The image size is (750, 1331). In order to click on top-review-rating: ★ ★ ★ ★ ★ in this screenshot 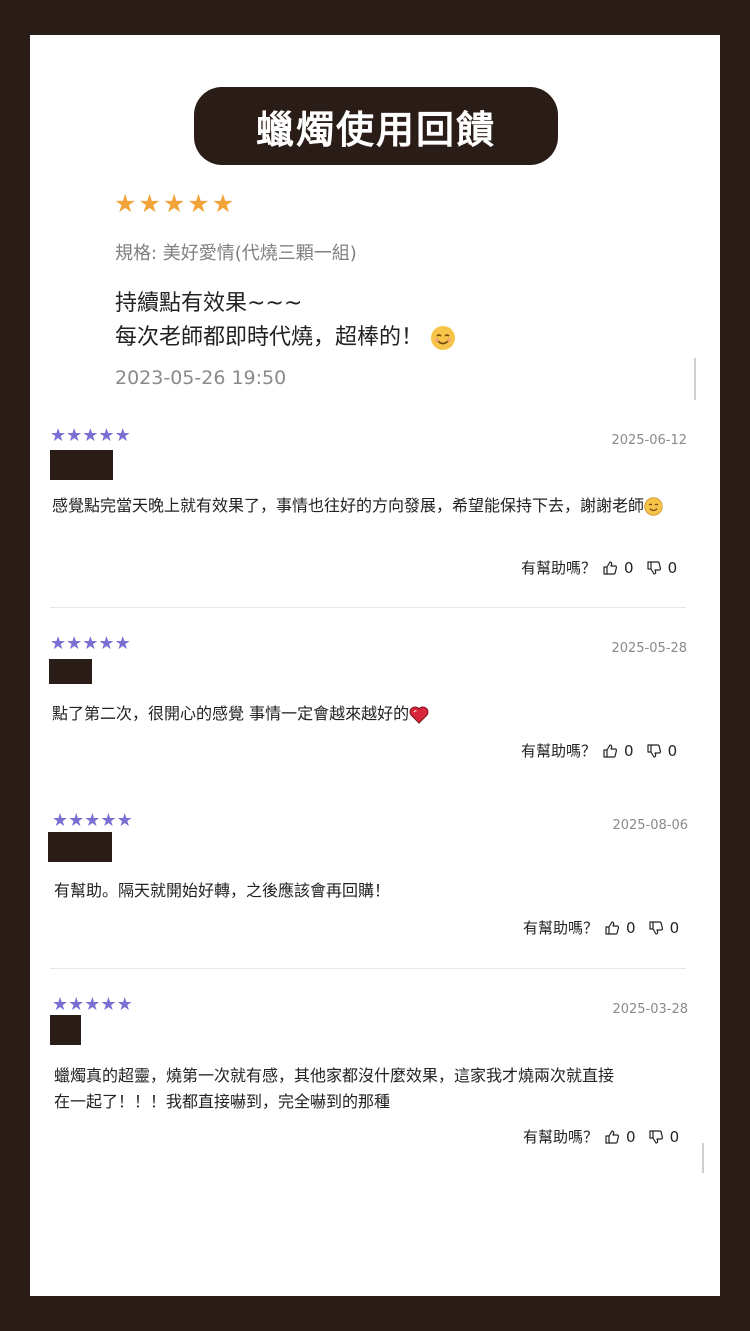, I will do `click(174, 203)`.